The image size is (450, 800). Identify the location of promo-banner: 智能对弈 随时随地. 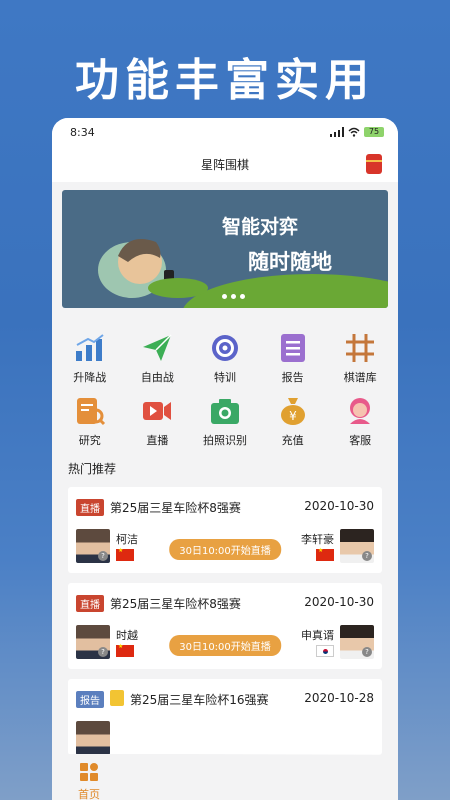
(225, 249).